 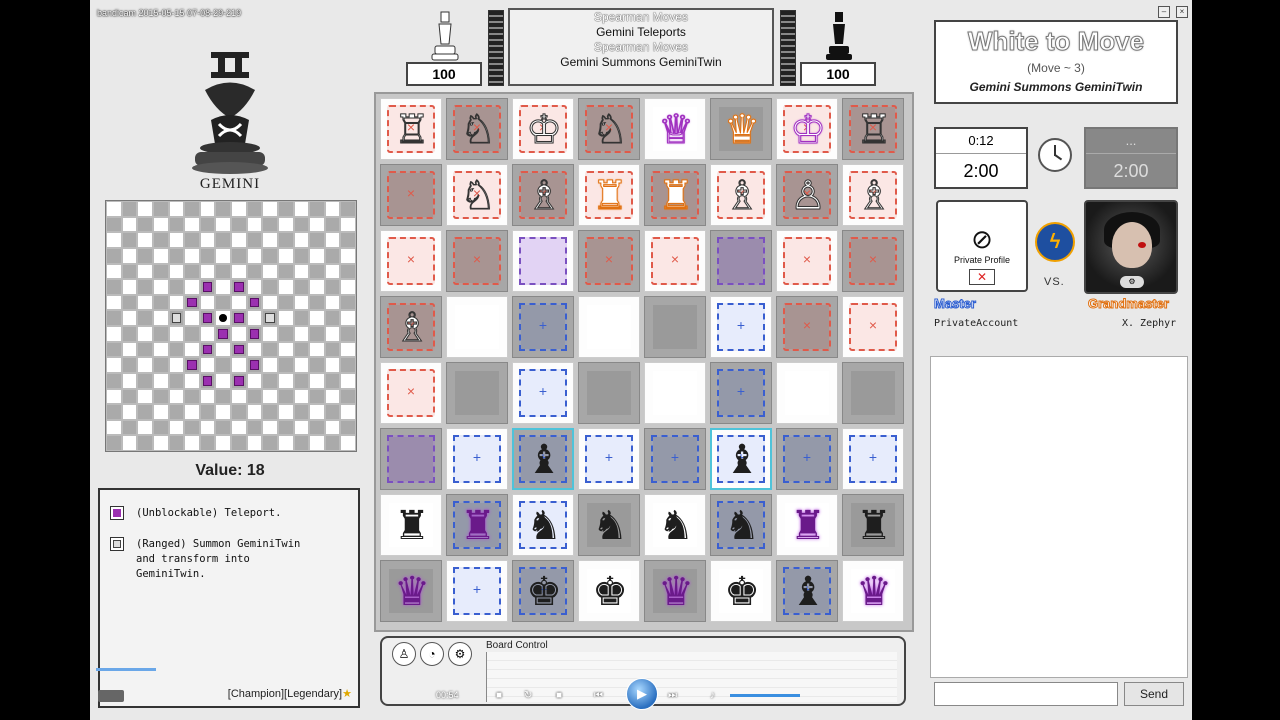 What do you see at coordinates (807, 195) in the screenshot?
I see `board-square: ♙` at bounding box center [807, 195].